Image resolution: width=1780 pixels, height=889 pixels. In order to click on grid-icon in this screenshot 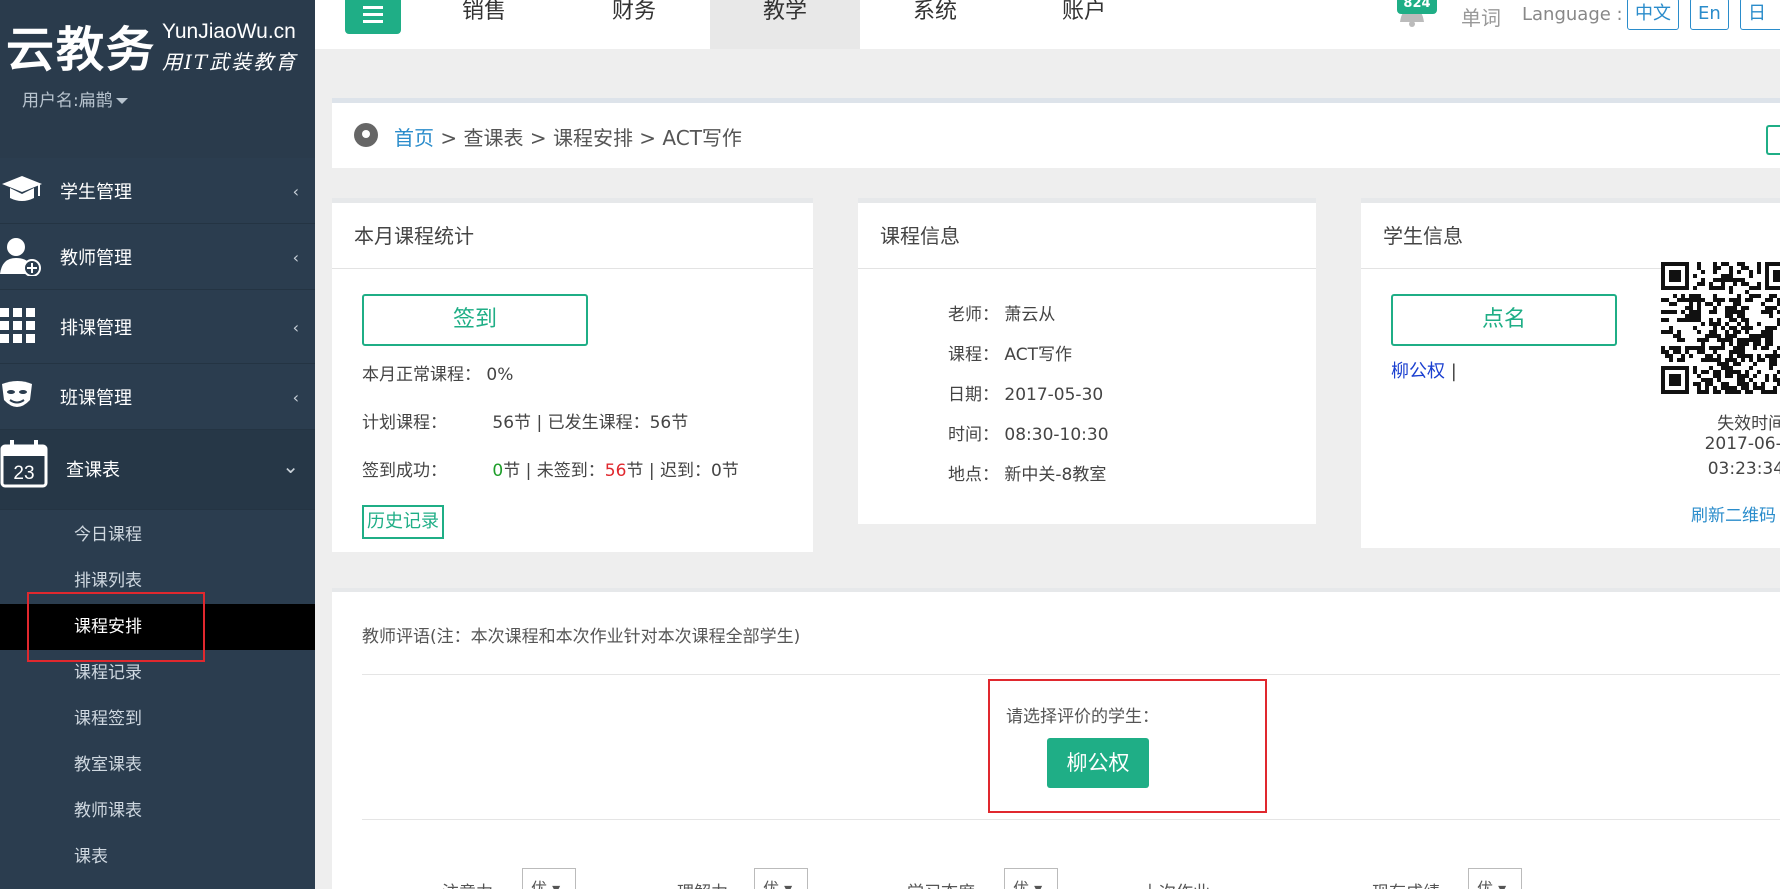, I will do `click(17, 325)`.